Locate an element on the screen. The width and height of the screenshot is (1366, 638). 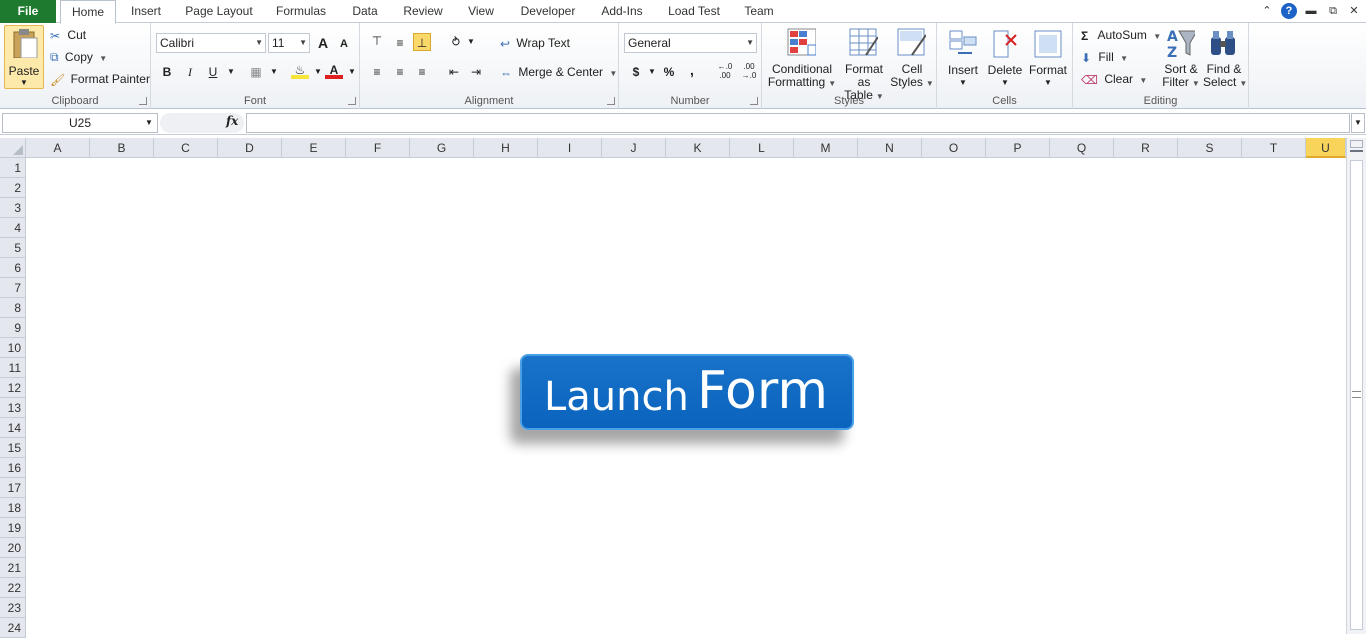
row-header-5: 5 is located at coordinates (13, 248).